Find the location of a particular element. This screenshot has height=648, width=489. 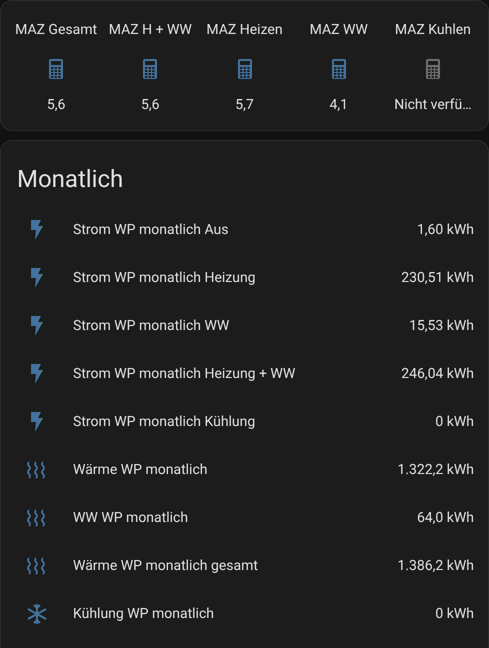

entity-name: MAZ H + WW is located at coordinates (150, 30).